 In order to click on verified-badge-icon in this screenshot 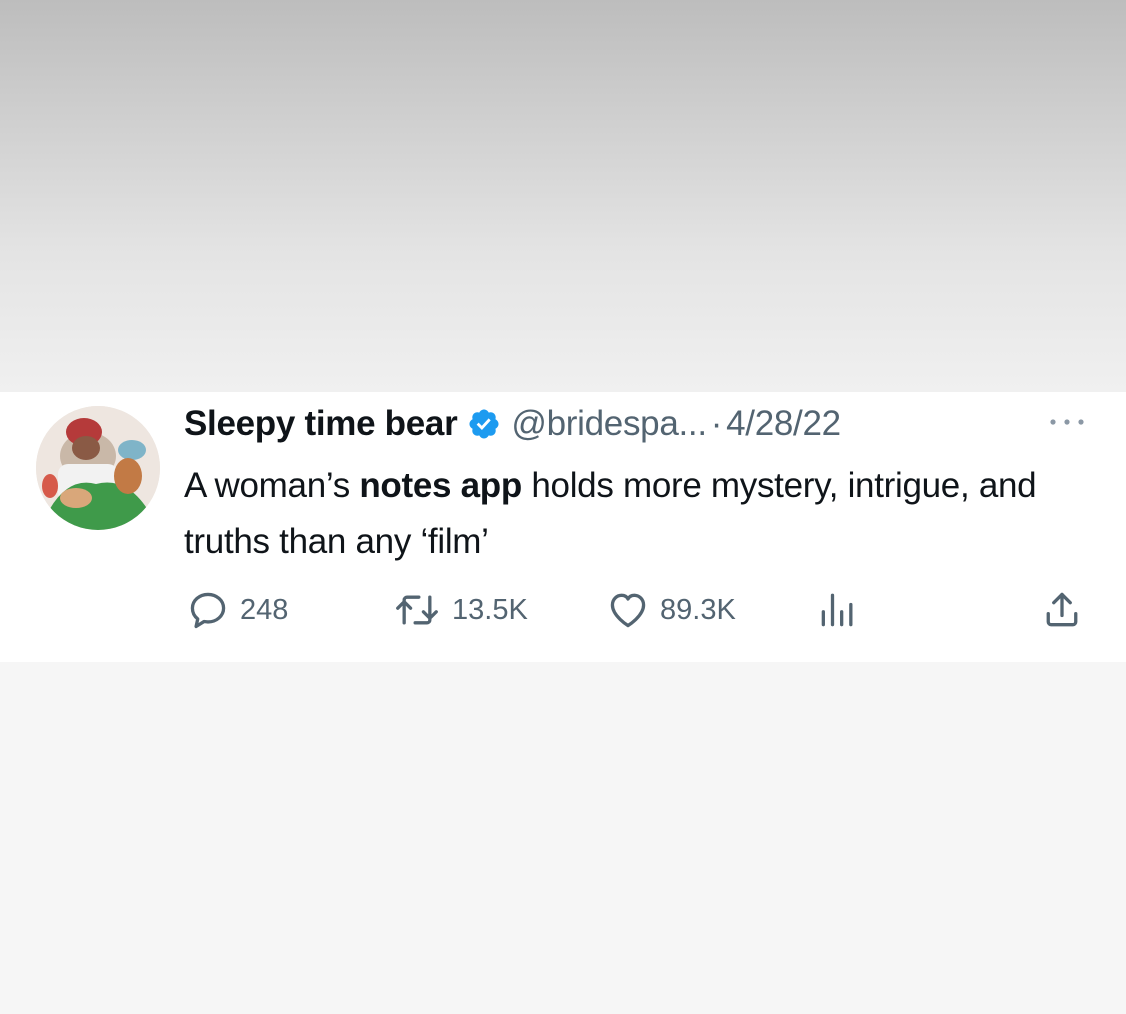, I will do `click(484, 424)`.